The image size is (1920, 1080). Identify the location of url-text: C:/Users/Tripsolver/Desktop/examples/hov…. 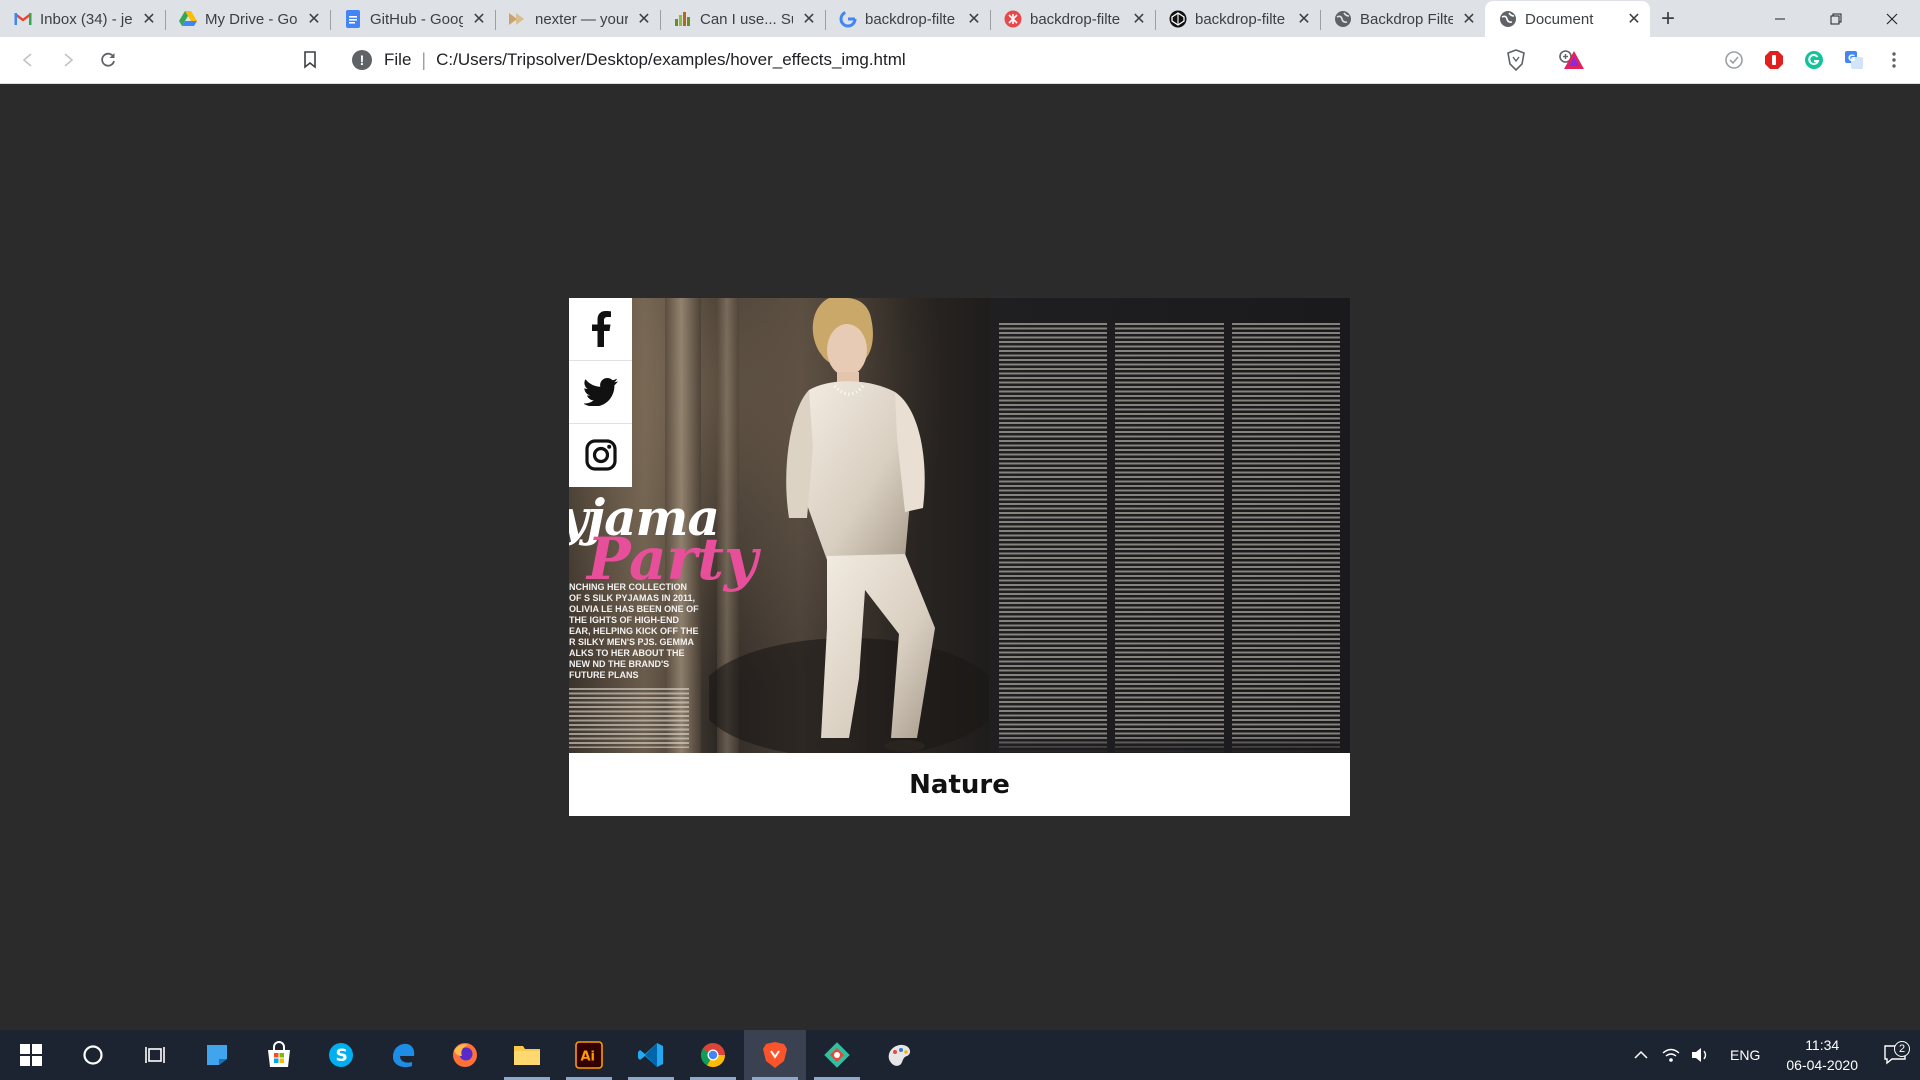
(671, 60).